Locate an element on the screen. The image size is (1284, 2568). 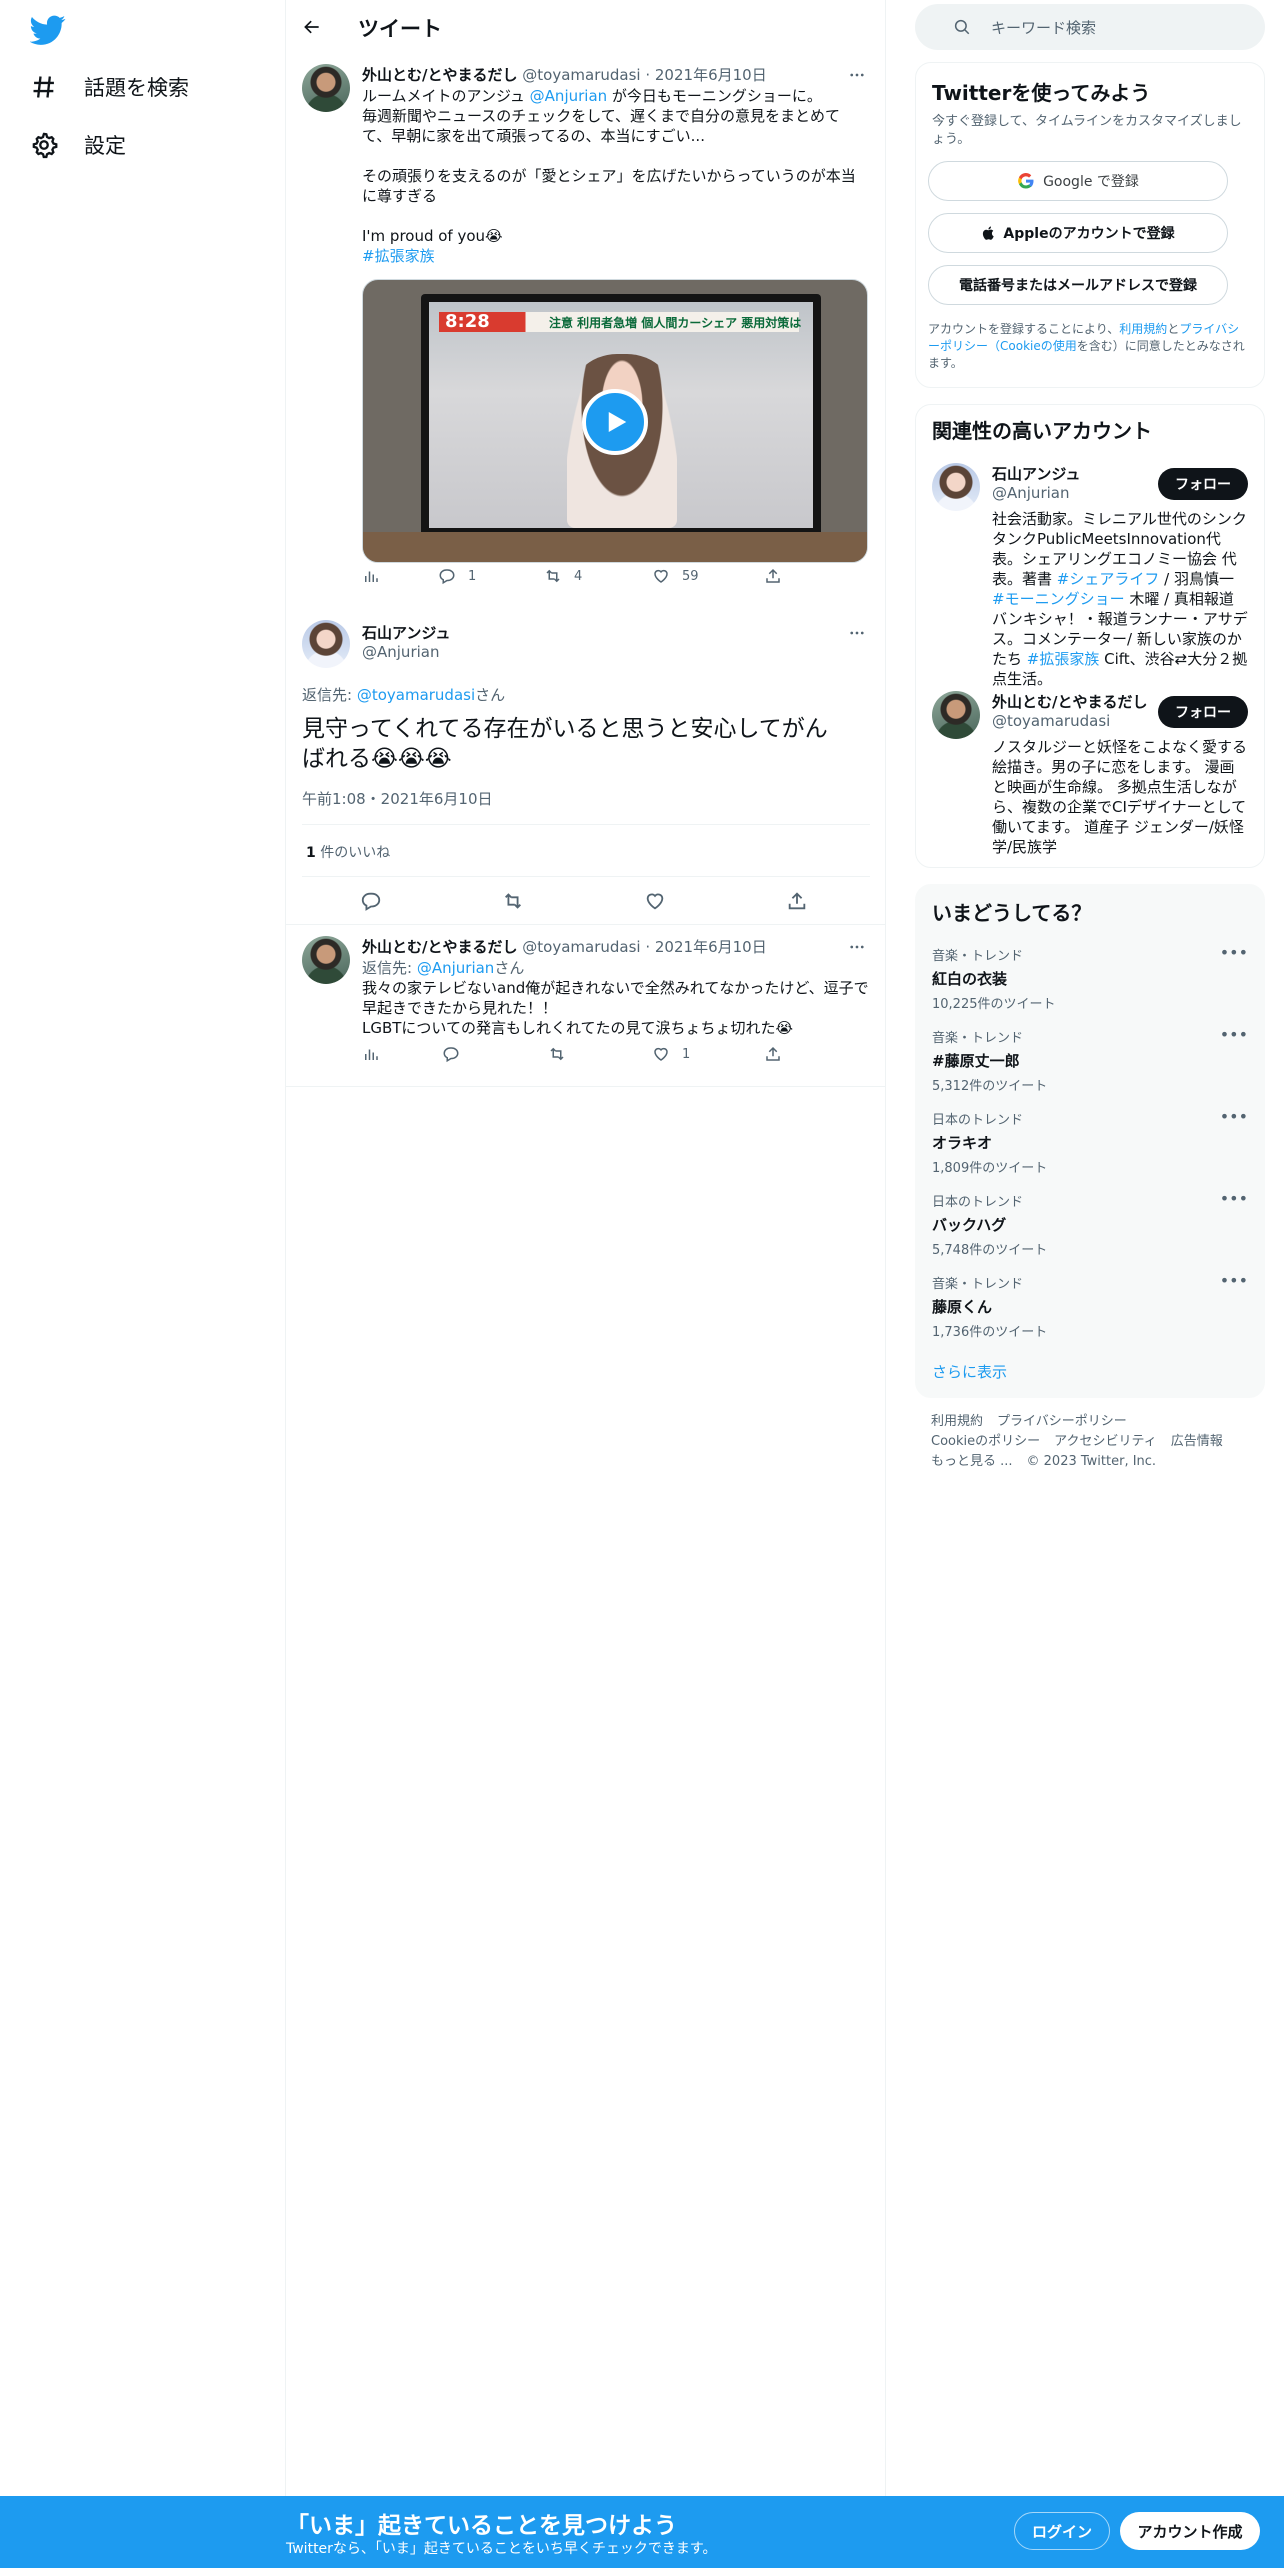
reply-context: 返信先: @Anjurianさん is located at coordinates (443, 968).